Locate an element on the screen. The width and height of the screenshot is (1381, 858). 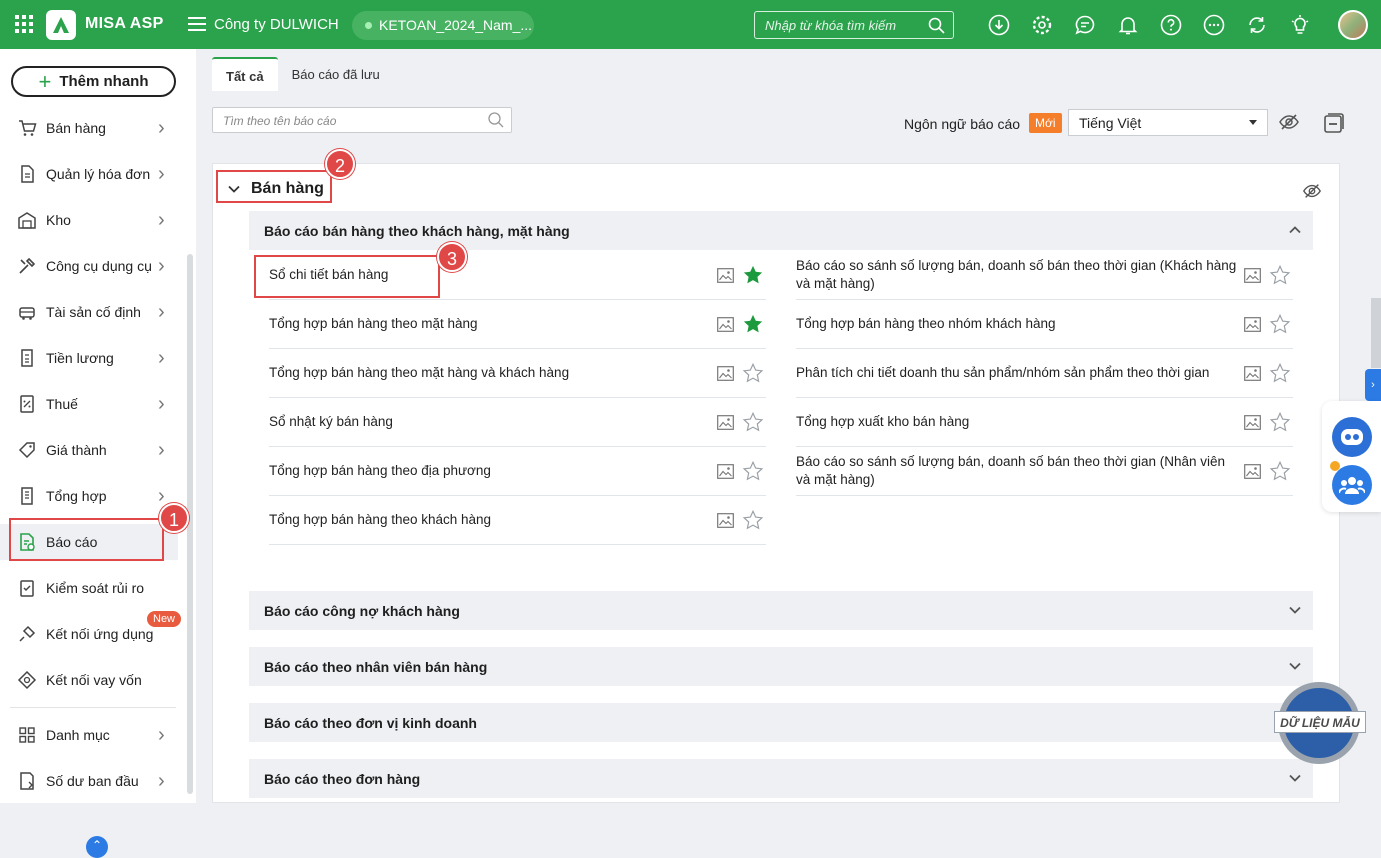
report-item: Tổng hợp bán hàng theo mặt hàng is located at coordinates (517, 324).